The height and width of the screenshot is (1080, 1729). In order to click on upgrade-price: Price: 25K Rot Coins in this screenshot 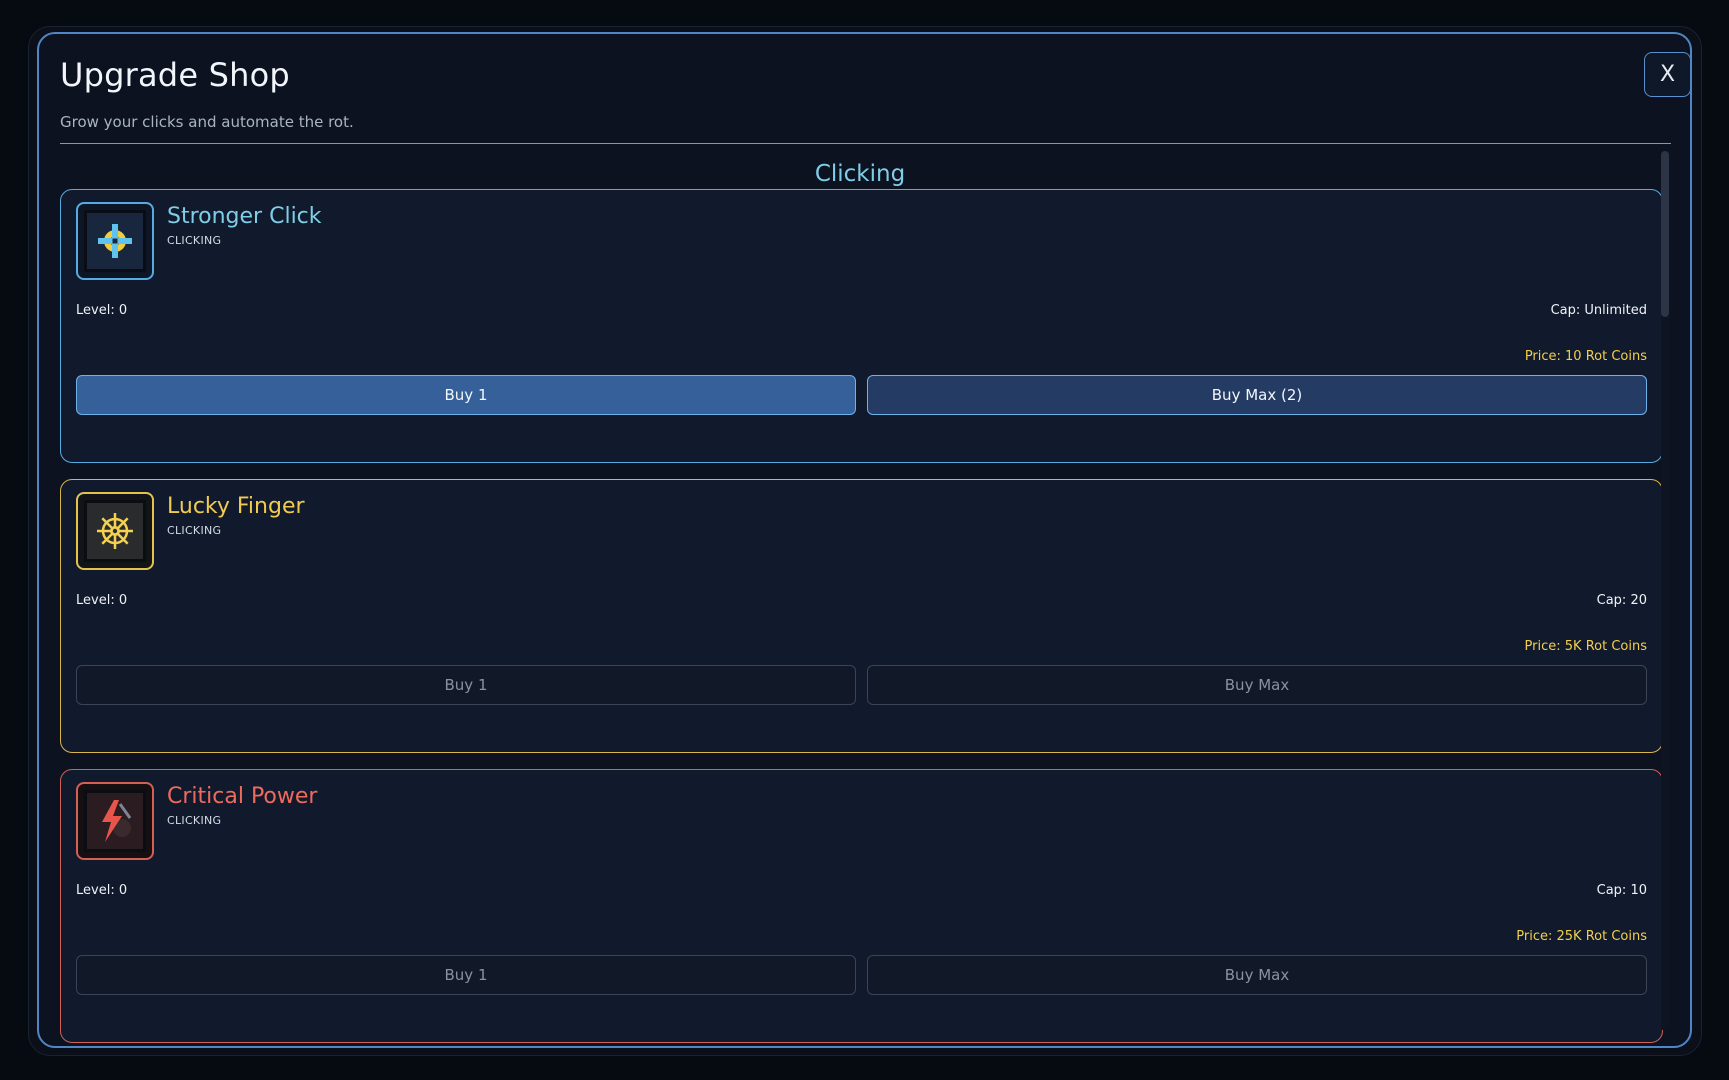, I will do `click(1581, 936)`.